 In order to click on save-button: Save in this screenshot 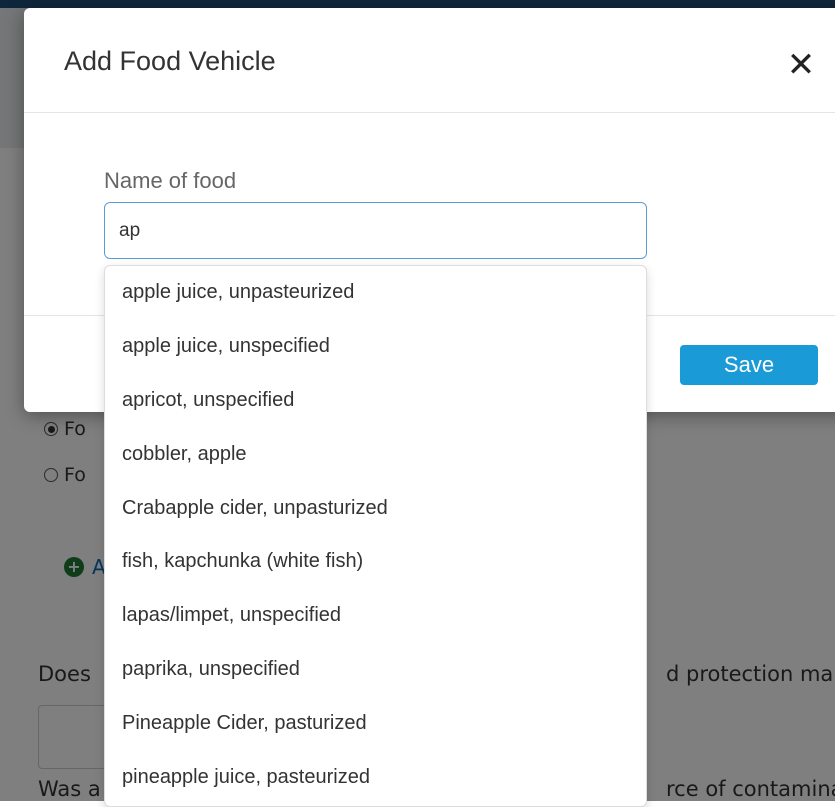, I will do `click(749, 365)`.